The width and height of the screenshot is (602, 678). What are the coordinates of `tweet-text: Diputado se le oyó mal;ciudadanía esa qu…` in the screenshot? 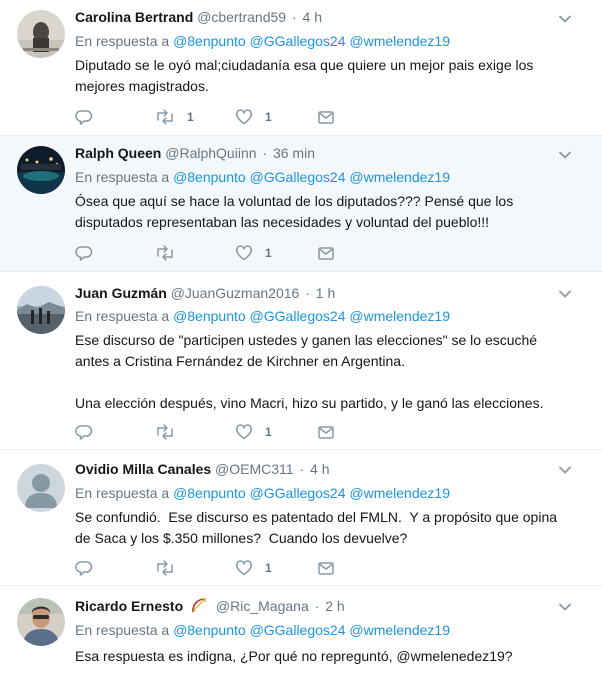 It's located at (304, 75).